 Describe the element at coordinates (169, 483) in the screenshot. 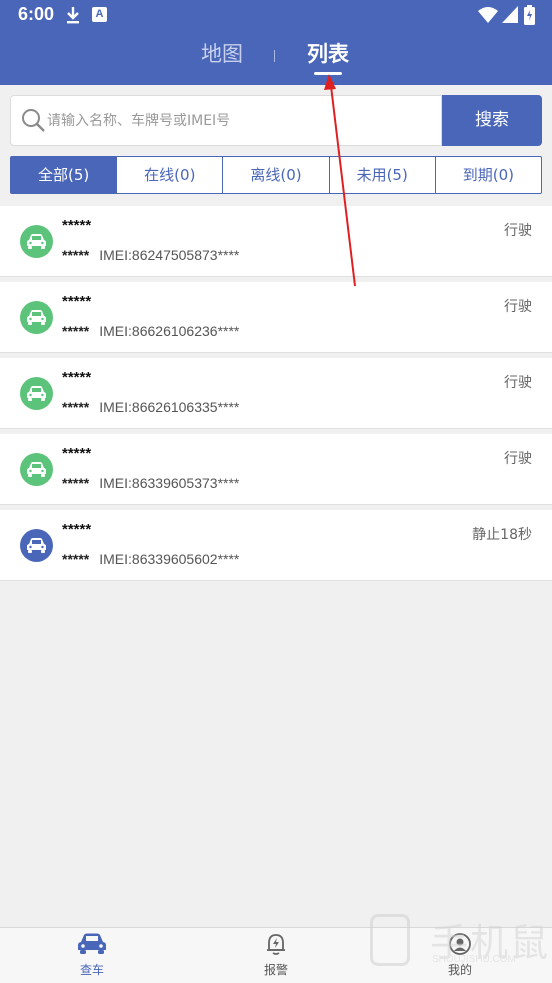

I see `vehicle-imei: IMEI:86339605373****` at that location.